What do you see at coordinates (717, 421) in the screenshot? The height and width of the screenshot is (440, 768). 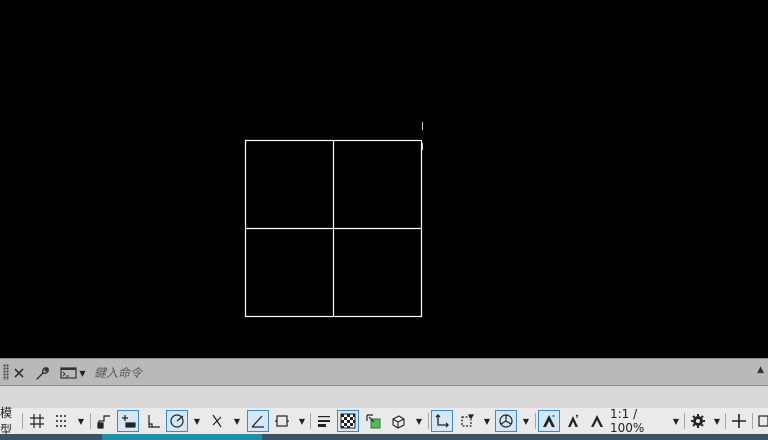 I see `workspace-dropdown-icon: ▼` at bounding box center [717, 421].